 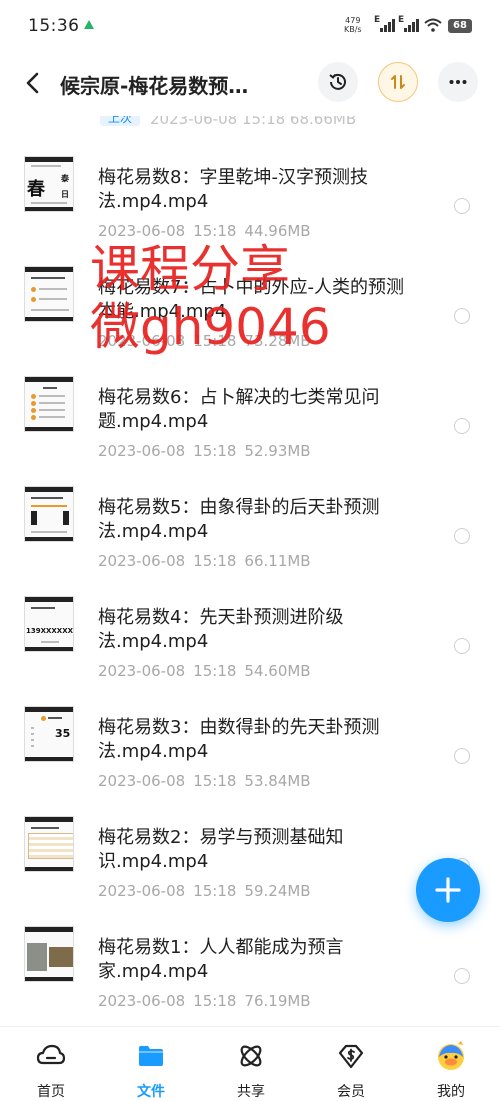 I want to click on file-name: 梅花易数1：人人都能成为预言家.mp4.mp4, so click(x=221, y=959).